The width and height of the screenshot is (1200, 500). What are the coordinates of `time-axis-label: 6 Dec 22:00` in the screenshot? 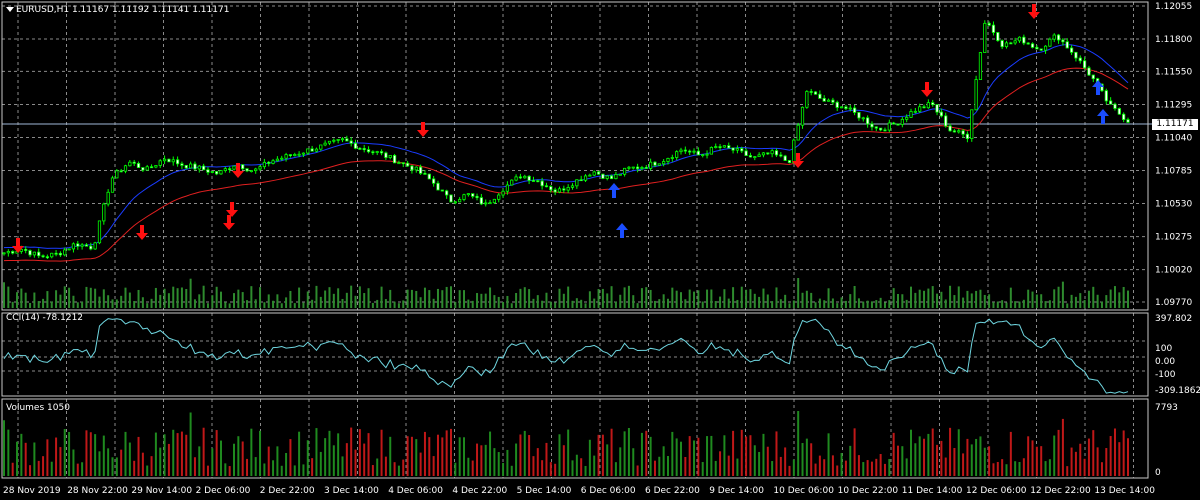 It's located at (672, 491).